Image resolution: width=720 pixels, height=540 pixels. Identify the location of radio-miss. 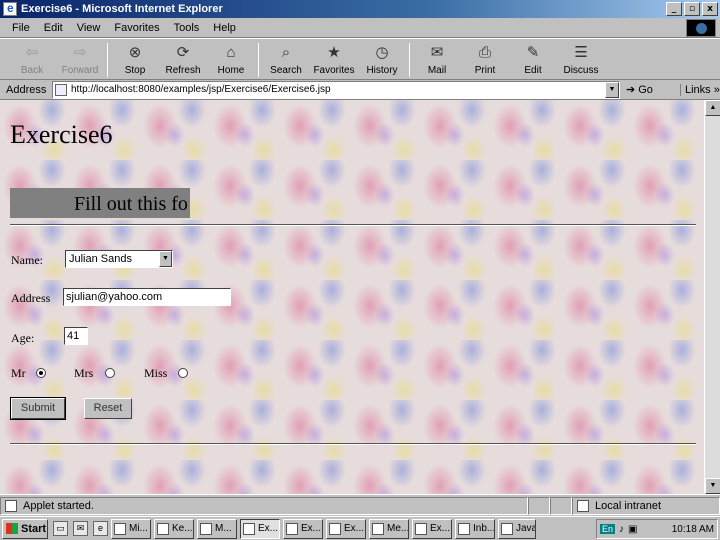
(183, 373).